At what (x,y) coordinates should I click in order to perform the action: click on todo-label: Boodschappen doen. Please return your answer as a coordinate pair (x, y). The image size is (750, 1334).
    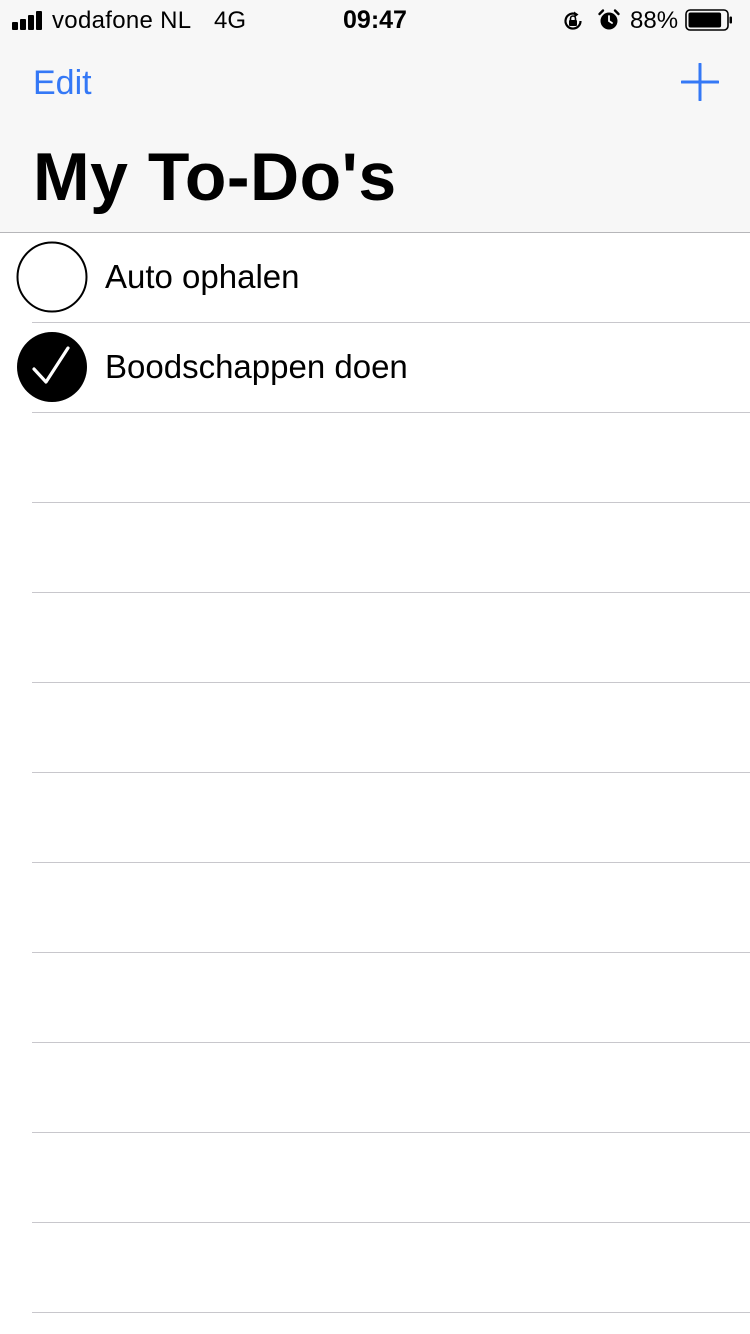
    Looking at the image, I should click on (256, 366).